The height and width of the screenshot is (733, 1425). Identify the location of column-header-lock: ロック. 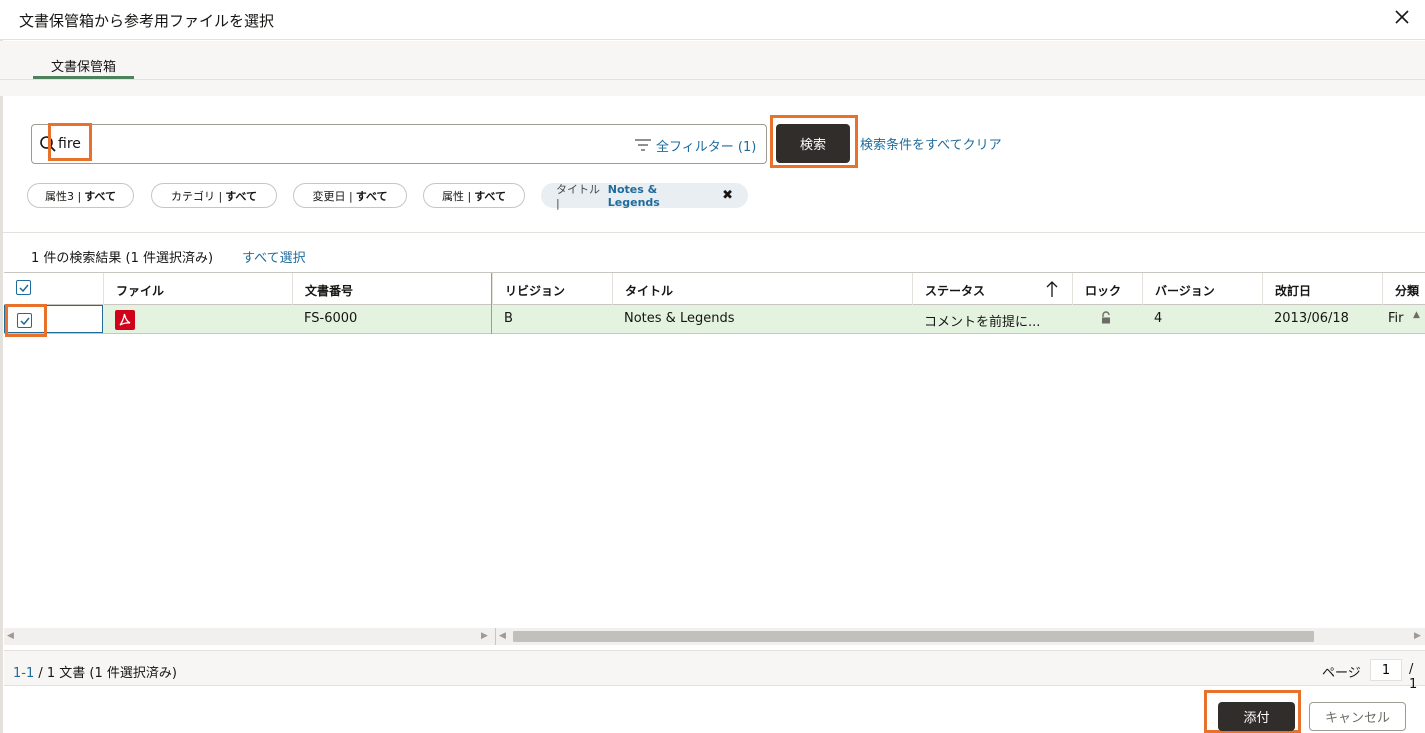
(1107, 289).